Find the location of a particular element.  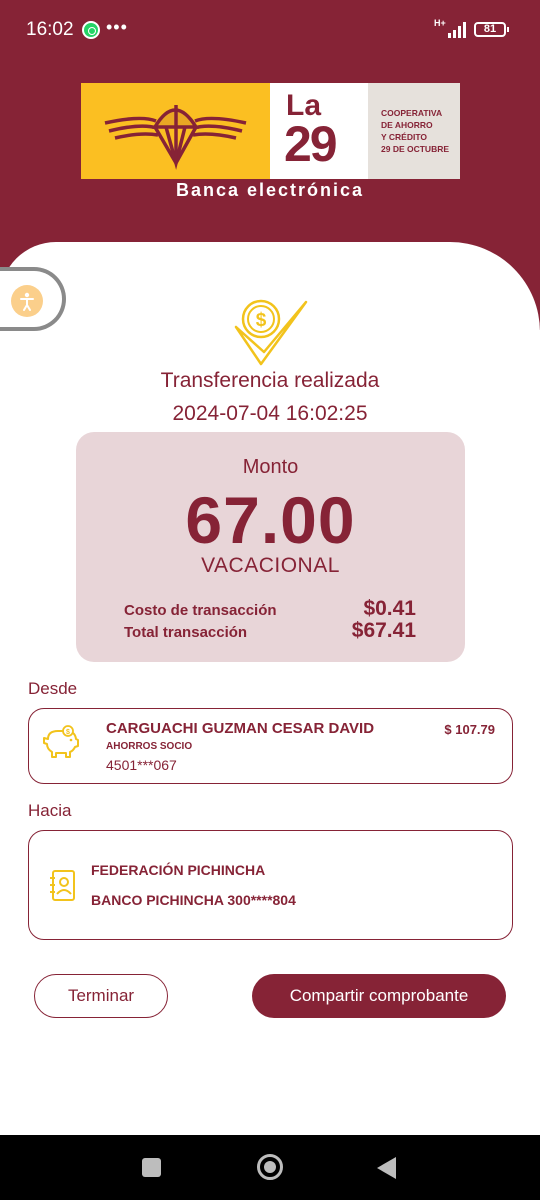

system-nav-bar is located at coordinates (270, 1167).